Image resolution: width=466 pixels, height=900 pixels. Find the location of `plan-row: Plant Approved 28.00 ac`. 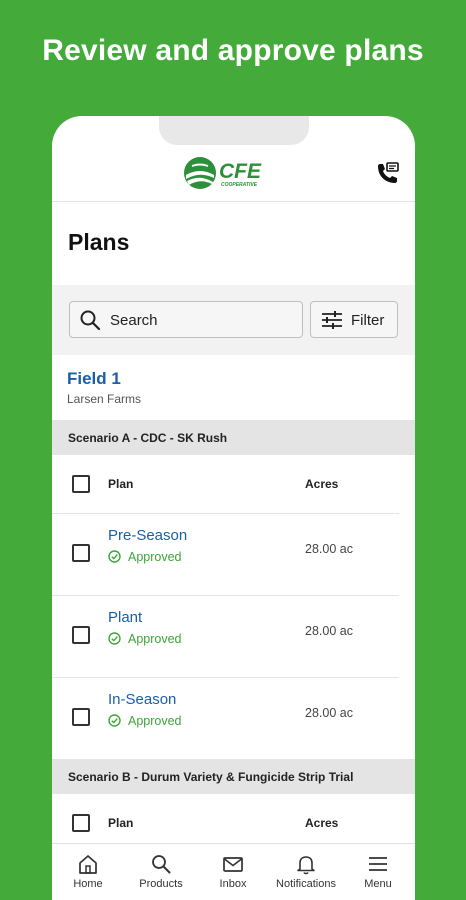

plan-row: Plant Approved 28.00 ac is located at coordinates (233, 636).